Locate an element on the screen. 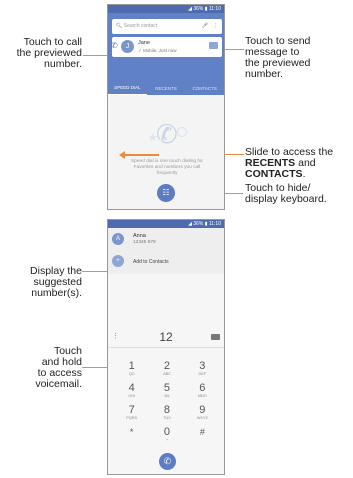 The width and height of the screenshot is (353, 478). suggested-annotation: Display the suggested number(s). is located at coordinates (56, 282).